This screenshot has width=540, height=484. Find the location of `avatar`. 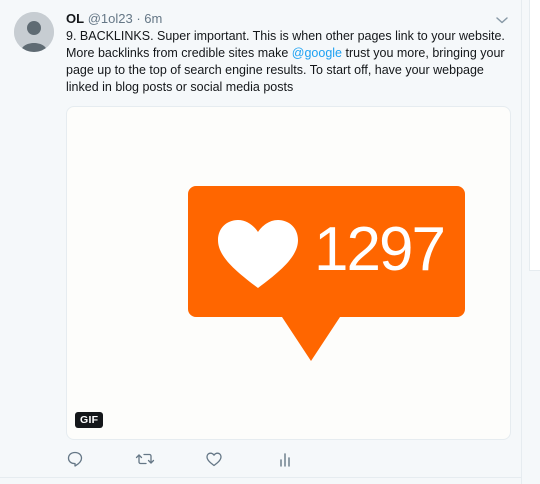

avatar is located at coordinates (34, 32).